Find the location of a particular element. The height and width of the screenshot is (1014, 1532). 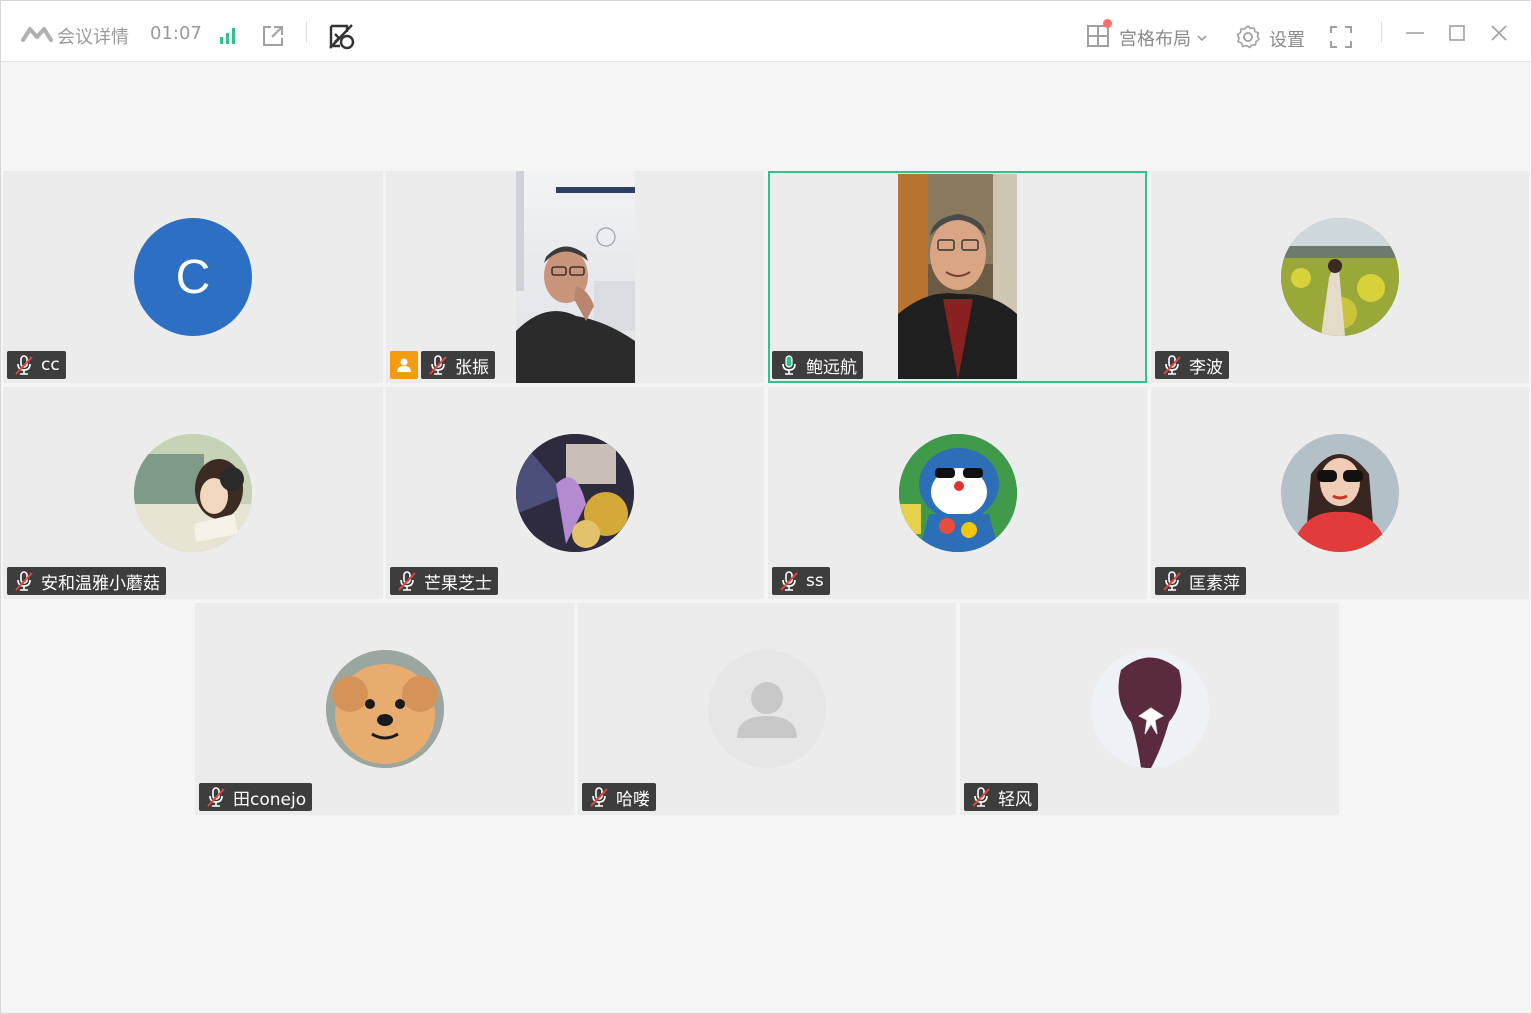

avatar-initial: C is located at coordinates (193, 277).